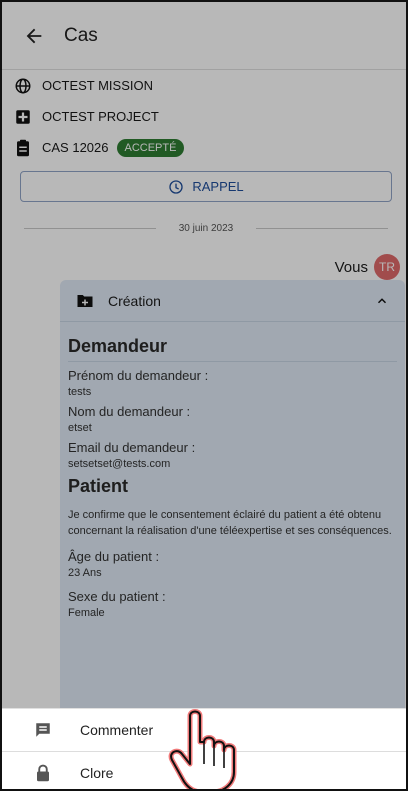 The width and height of the screenshot is (408, 791). What do you see at coordinates (176, 186) in the screenshot?
I see `clock-icon` at bounding box center [176, 186].